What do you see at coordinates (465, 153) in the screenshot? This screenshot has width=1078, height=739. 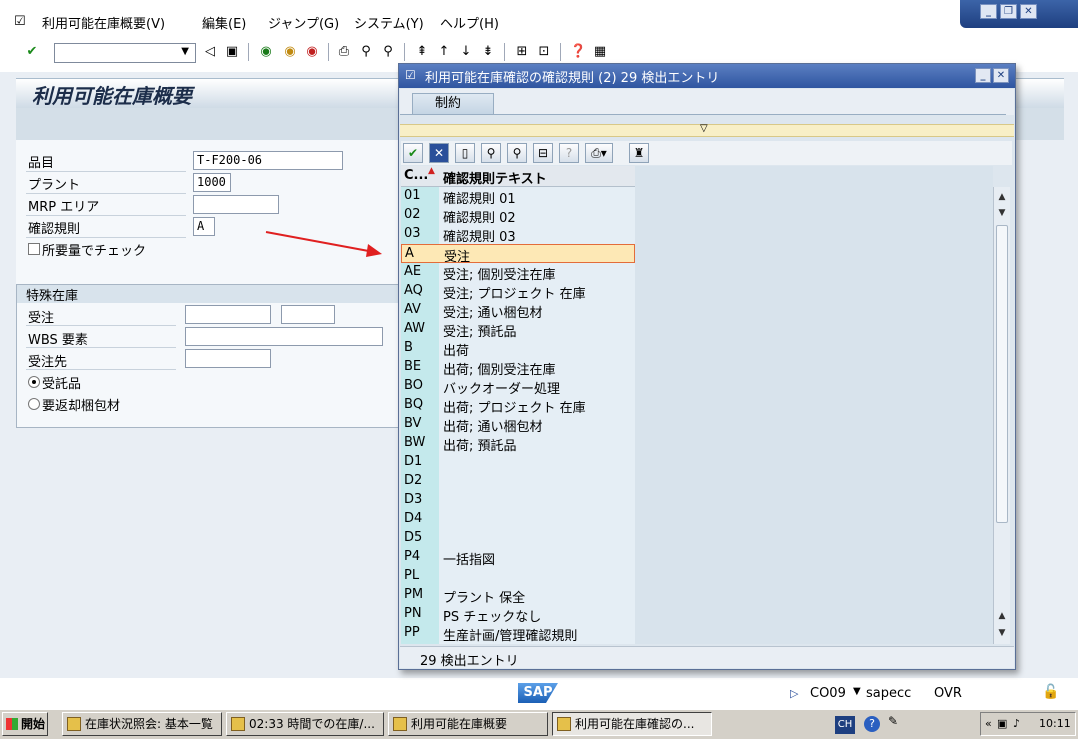 I see `new-document-icon: ▯` at bounding box center [465, 153].